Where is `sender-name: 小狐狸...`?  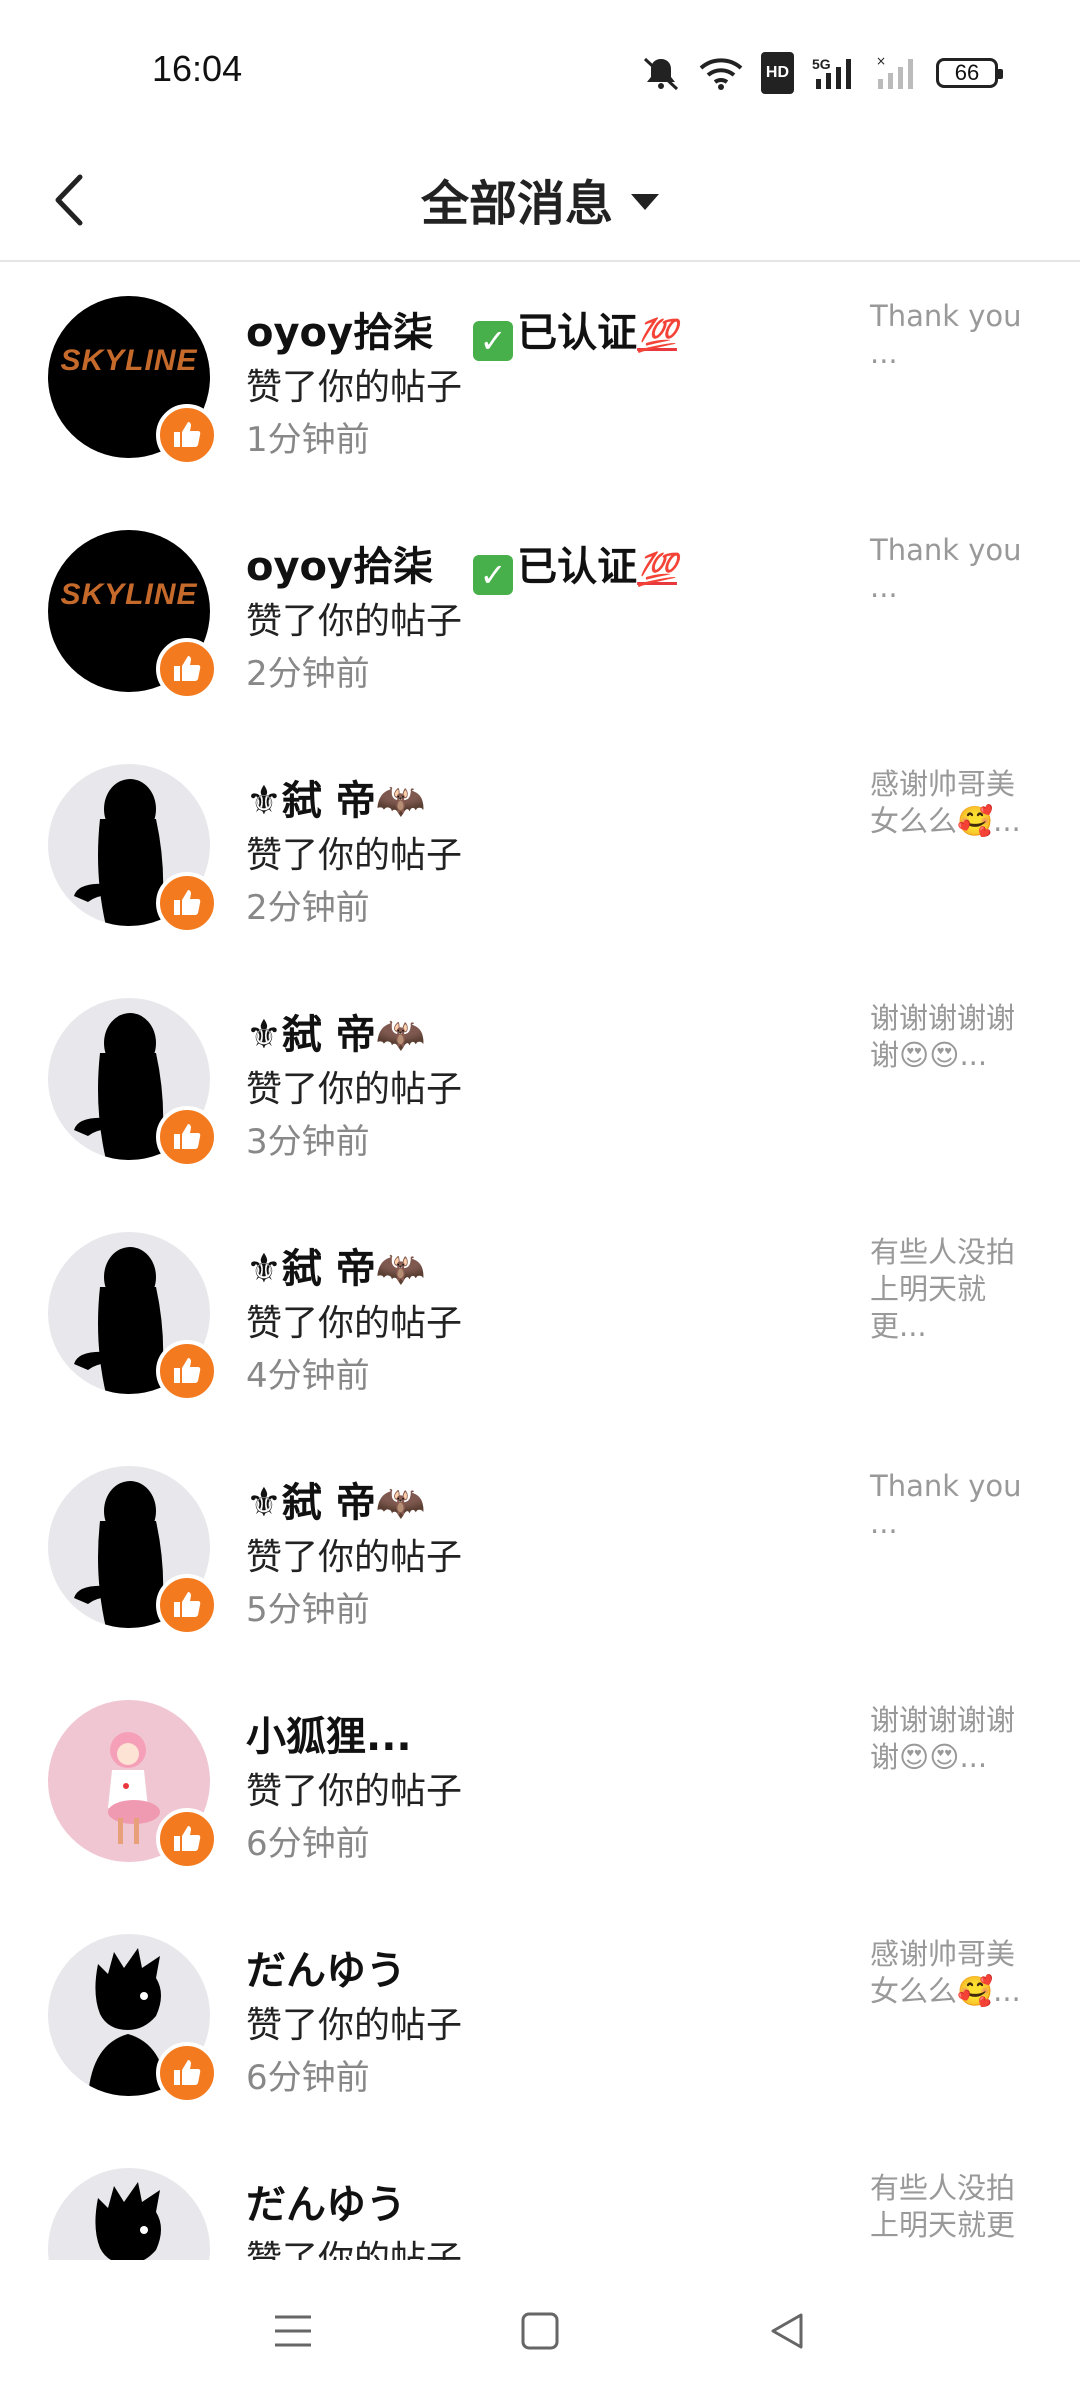 sender-name: 小狐狸... is located at coordinates (329, 1737).